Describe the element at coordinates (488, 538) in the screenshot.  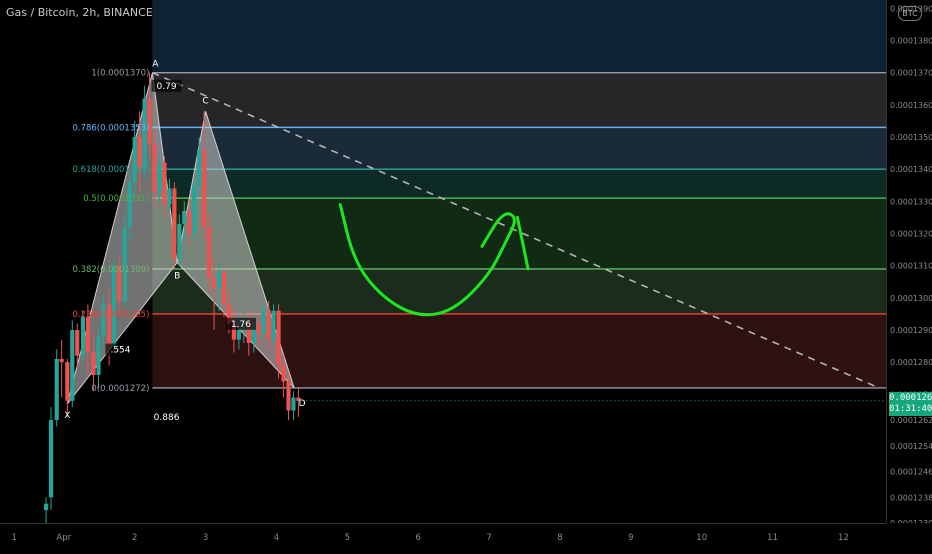
I see `x-tick-7: 7` at that location.